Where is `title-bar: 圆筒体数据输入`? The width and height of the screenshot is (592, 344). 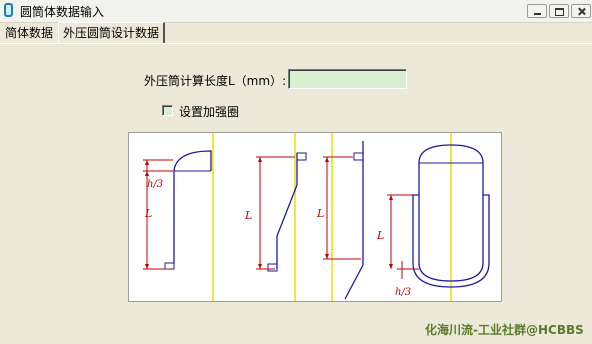 title-bar: 圆筒体数据输入 is located at coordinates (296, 11).